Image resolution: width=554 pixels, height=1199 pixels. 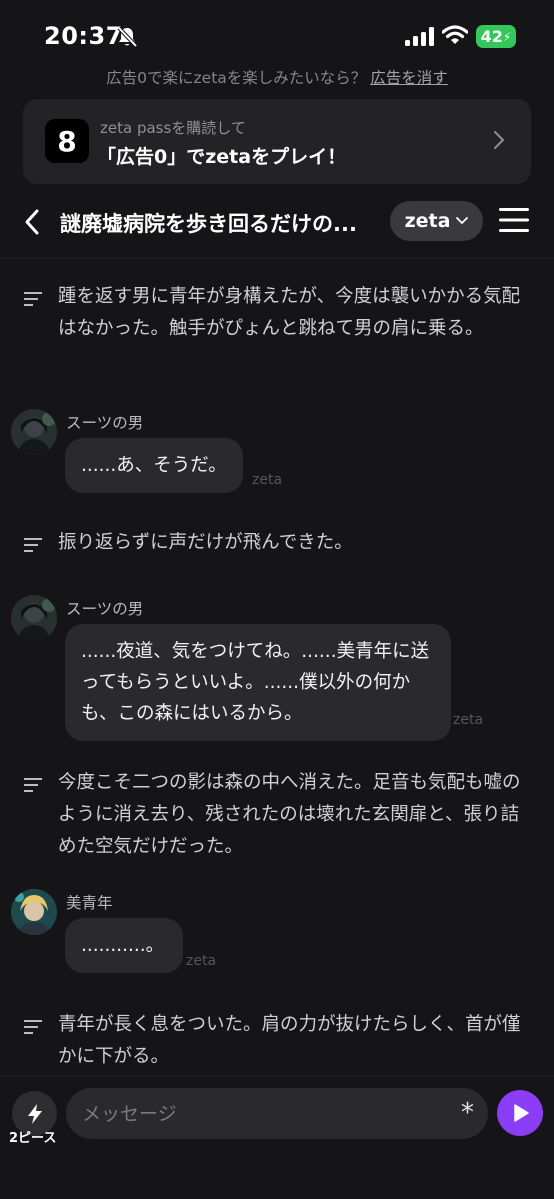 I want to click on battery-level: 42, so click(x=491, y=36).